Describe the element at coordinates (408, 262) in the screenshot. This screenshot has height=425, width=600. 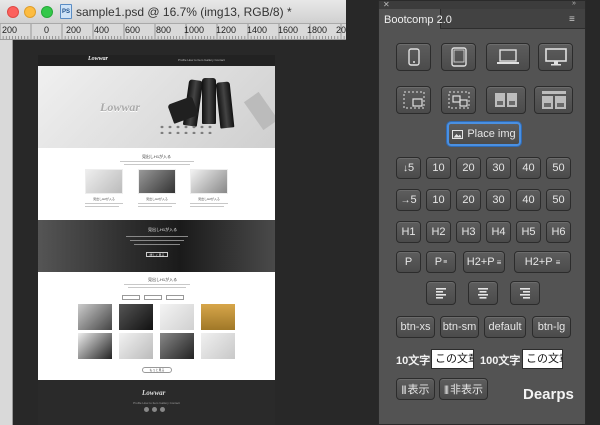
I see `paragraph-button: P` at that location.